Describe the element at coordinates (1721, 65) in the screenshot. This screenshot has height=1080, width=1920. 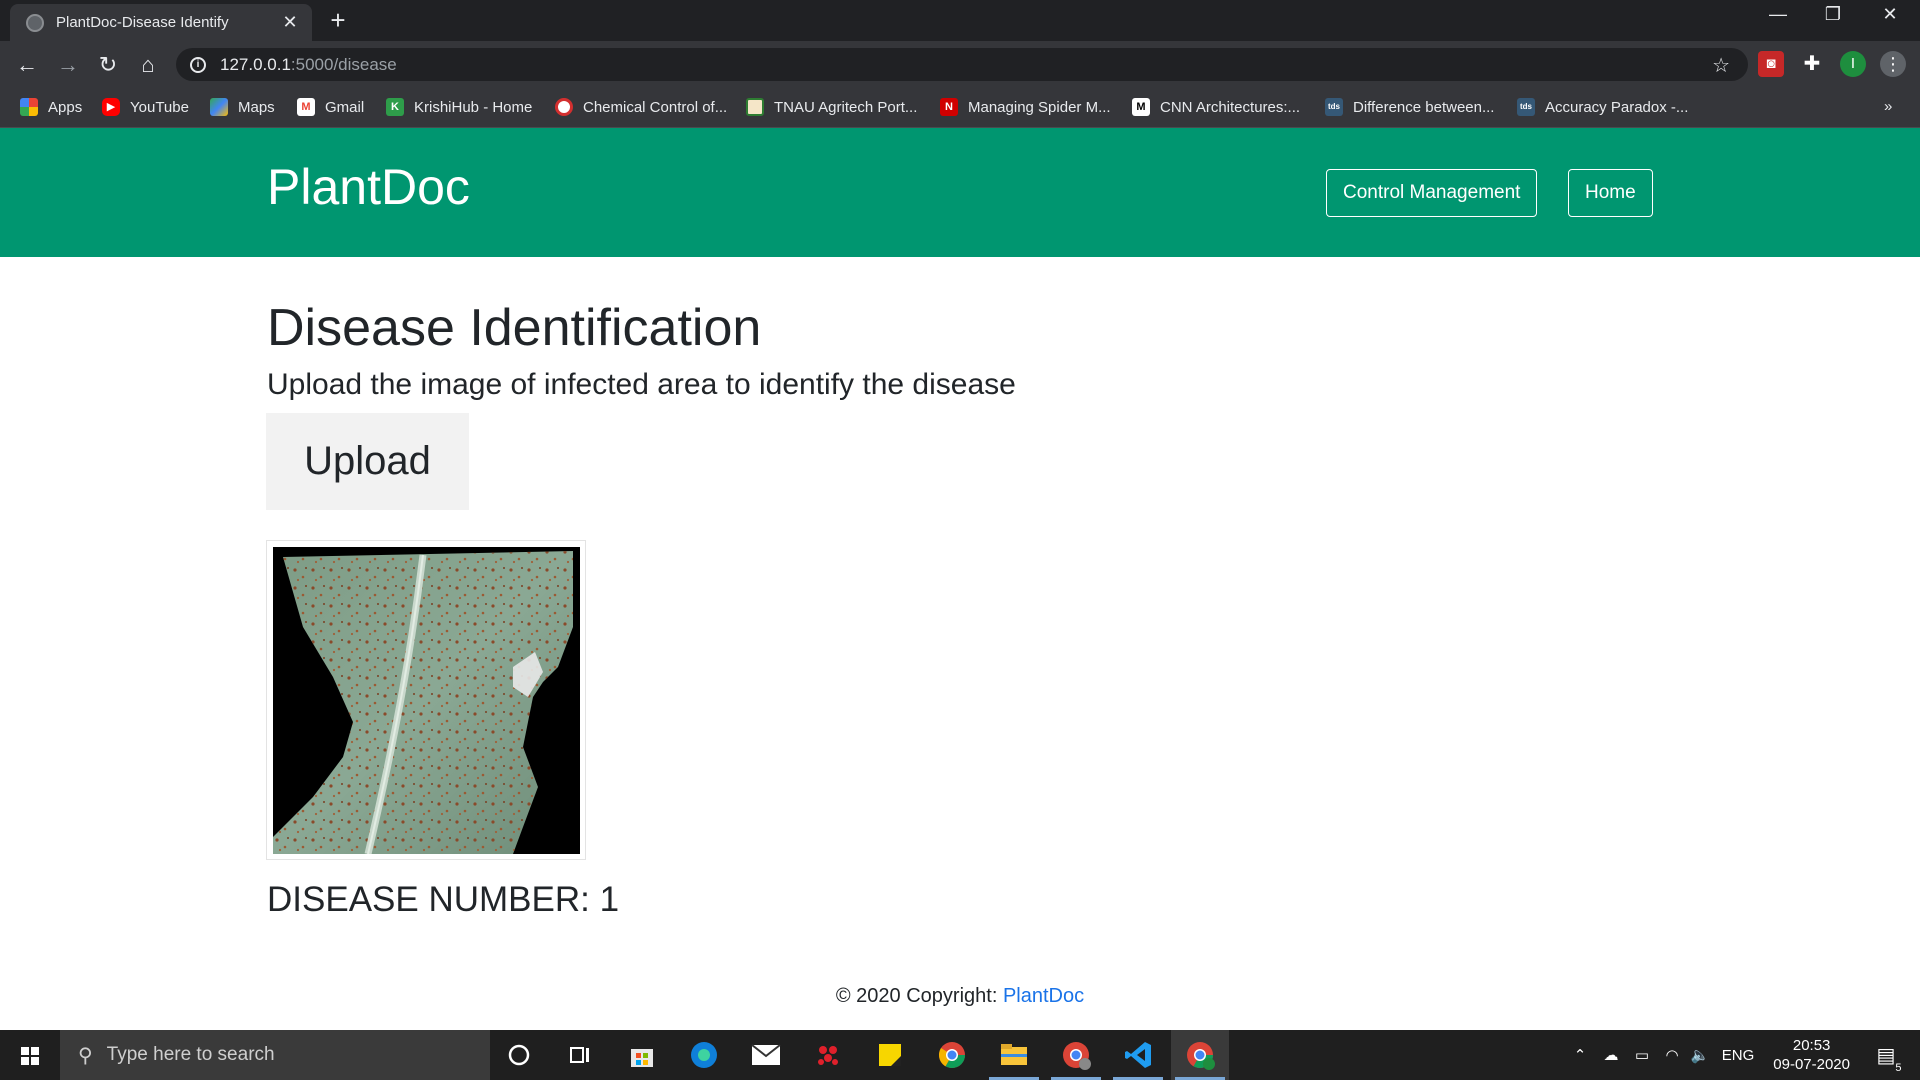
I see `bookmark-star-icon: ☆` at that location.